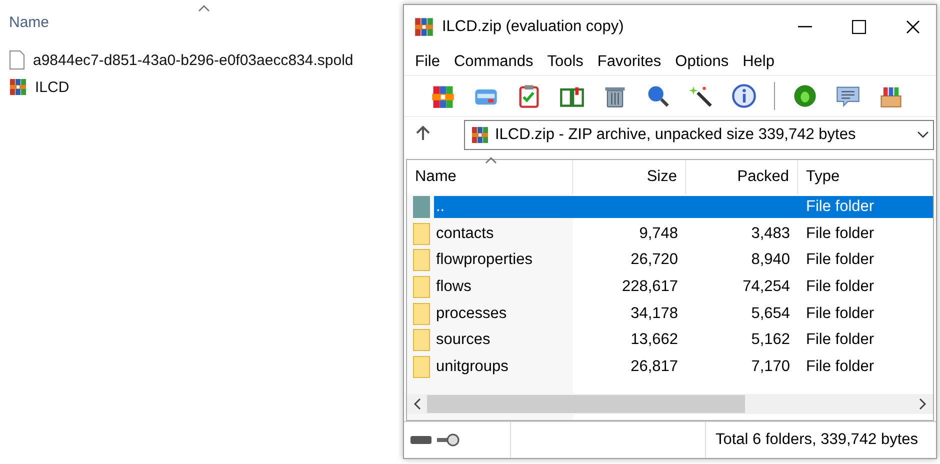 The image size is (940, 464). Describe the element at coordinates (463, 339) in the screenshot. I see `table-cell: sources` at that location.